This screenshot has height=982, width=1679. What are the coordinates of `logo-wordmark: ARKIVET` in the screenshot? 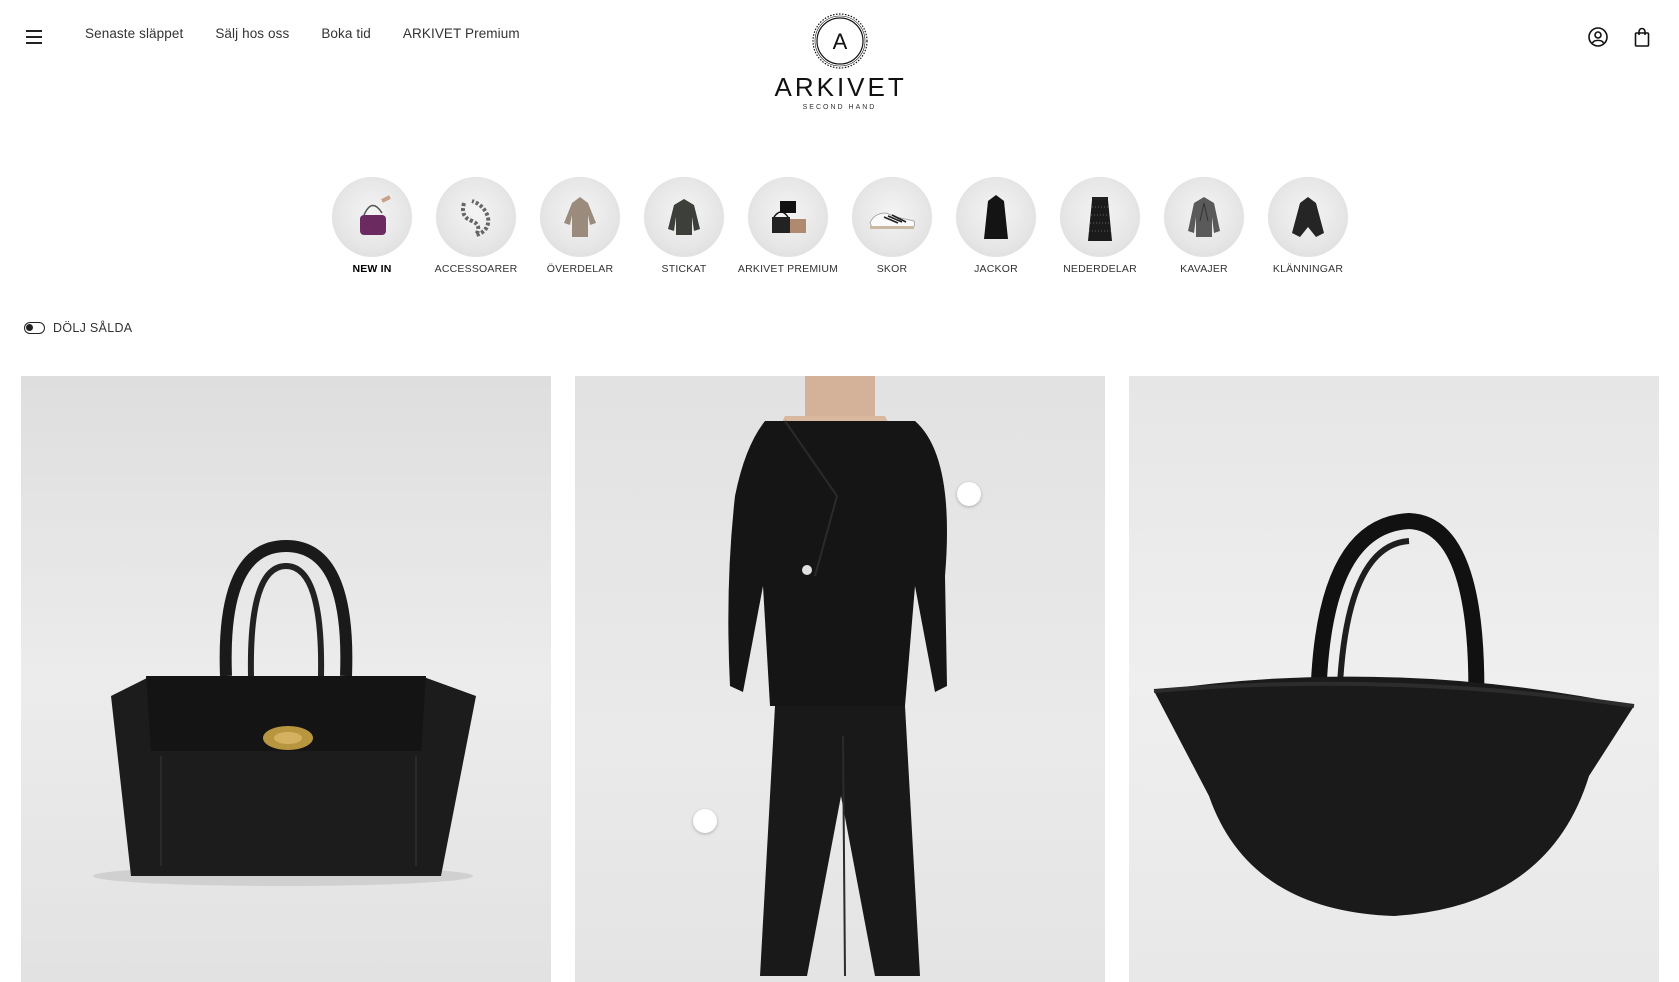 It's located at (840, 87).